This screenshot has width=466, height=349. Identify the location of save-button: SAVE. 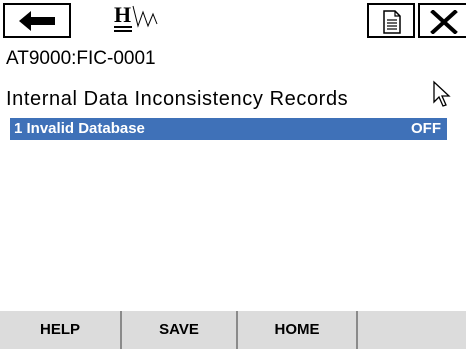
(180, 330).